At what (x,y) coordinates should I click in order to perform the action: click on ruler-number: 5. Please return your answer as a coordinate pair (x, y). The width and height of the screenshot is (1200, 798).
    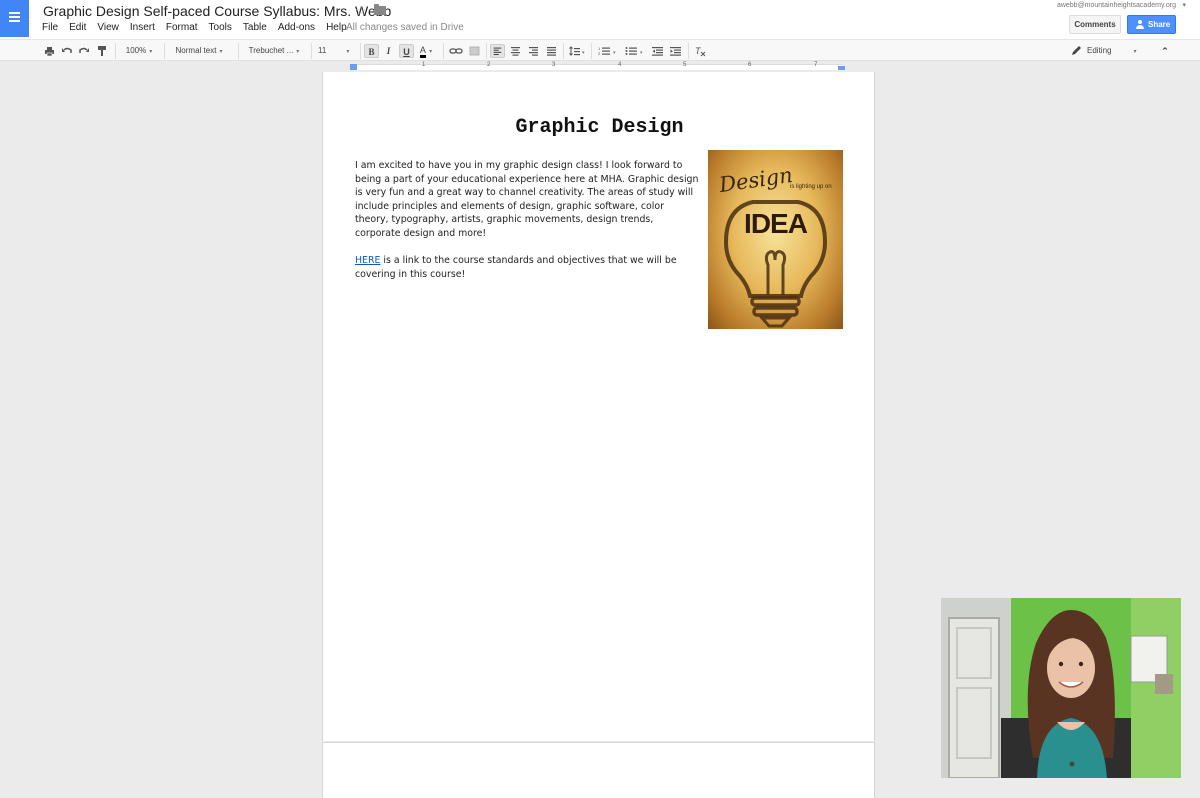
    Looking at the image, I should click on (685, 65).